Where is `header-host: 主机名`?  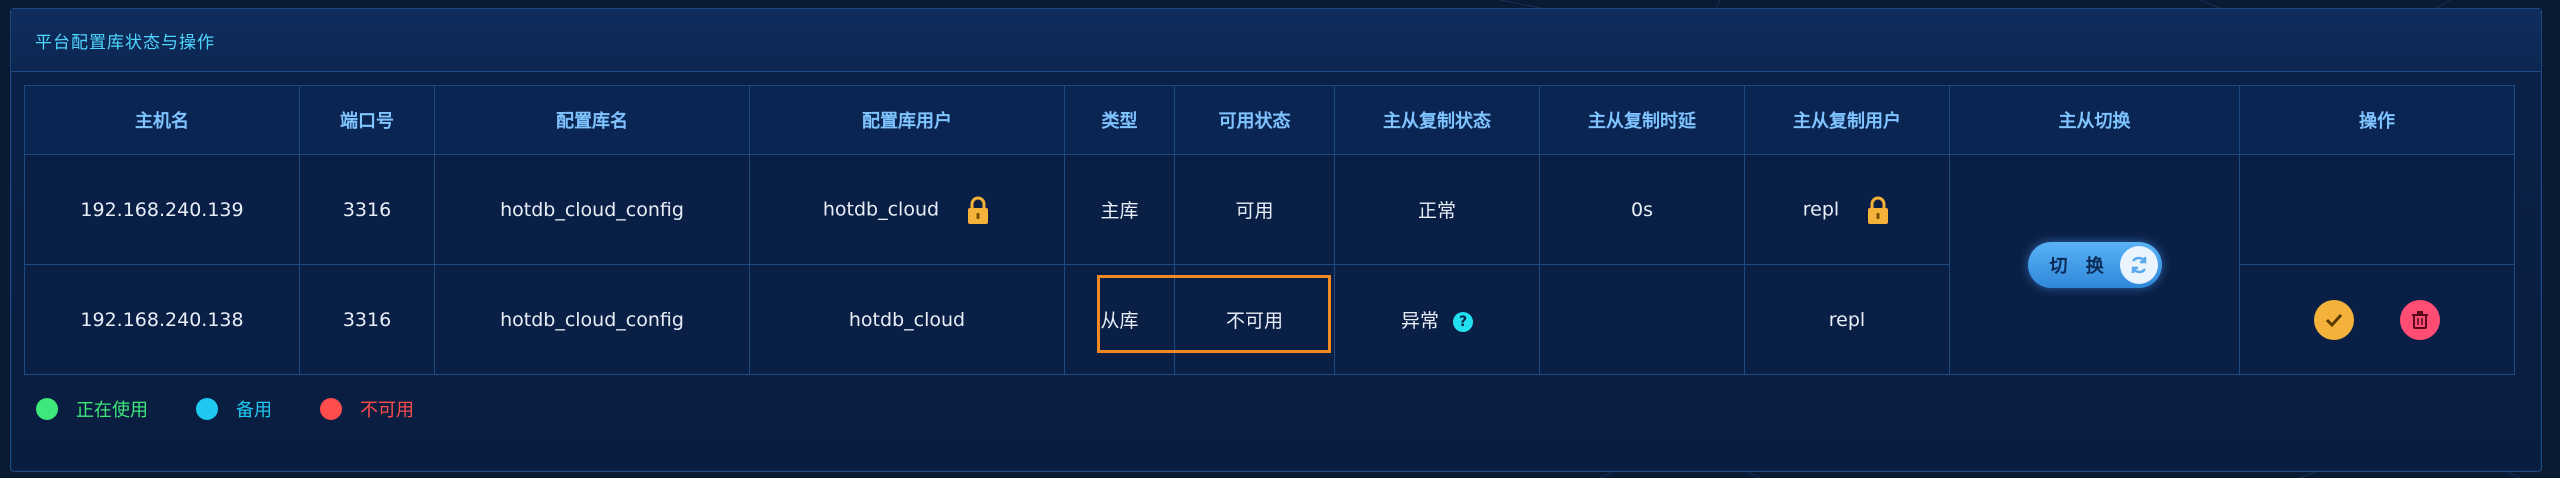
header-host: 主机名 is located at coordinates (162, 120).